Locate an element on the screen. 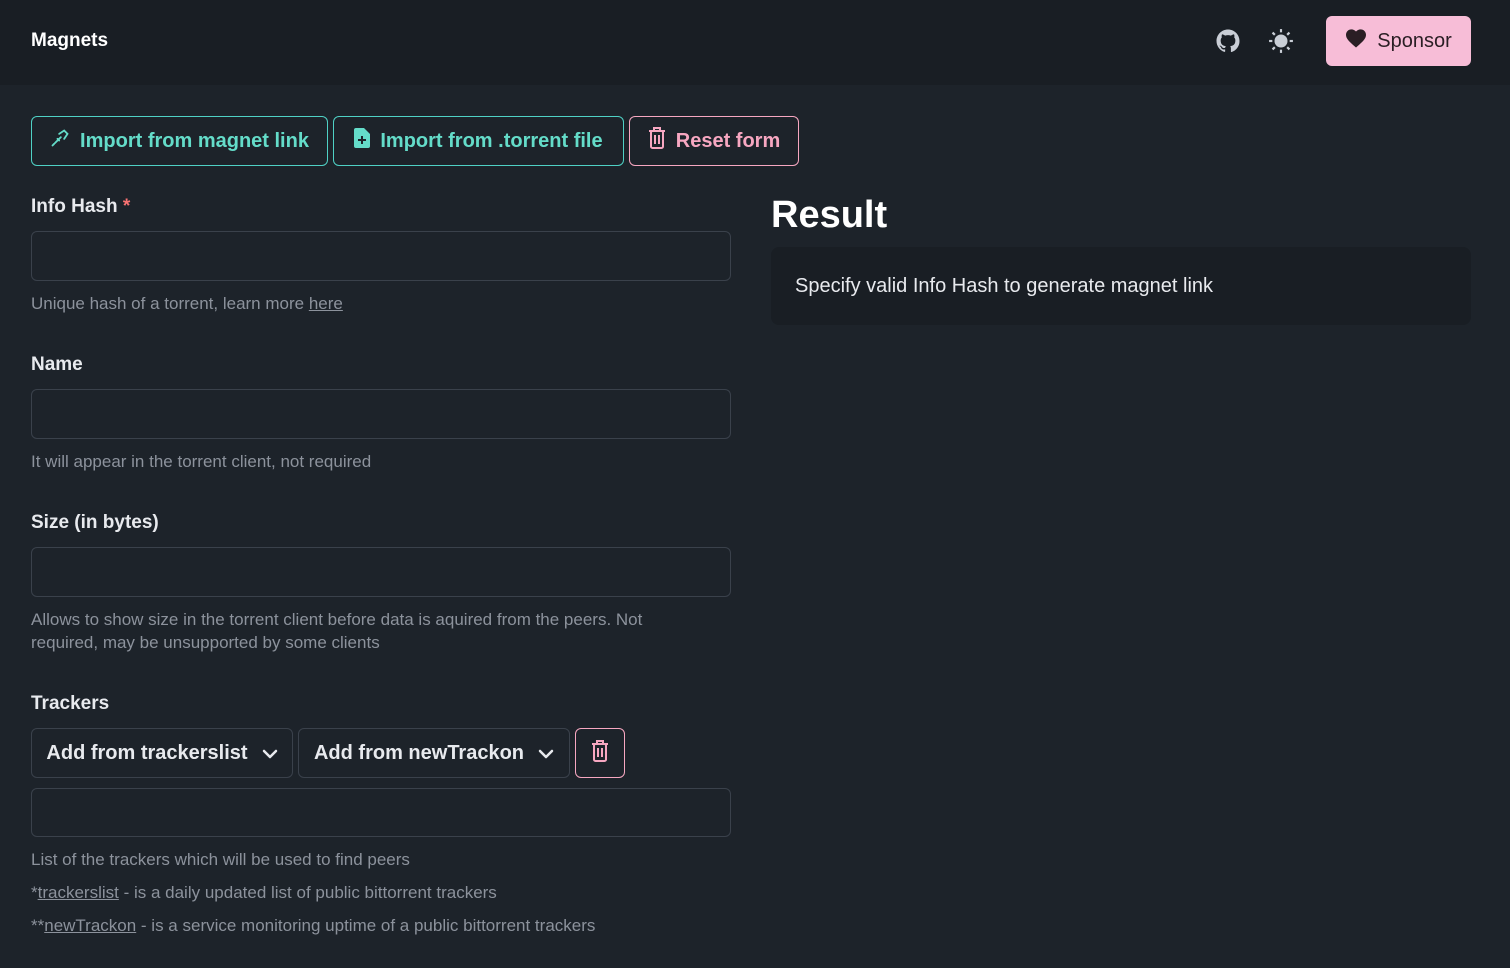 The width and height of the screenshot is (1510, 968). navbar: Magnets Sponsor is located at coordinates (755, 42).